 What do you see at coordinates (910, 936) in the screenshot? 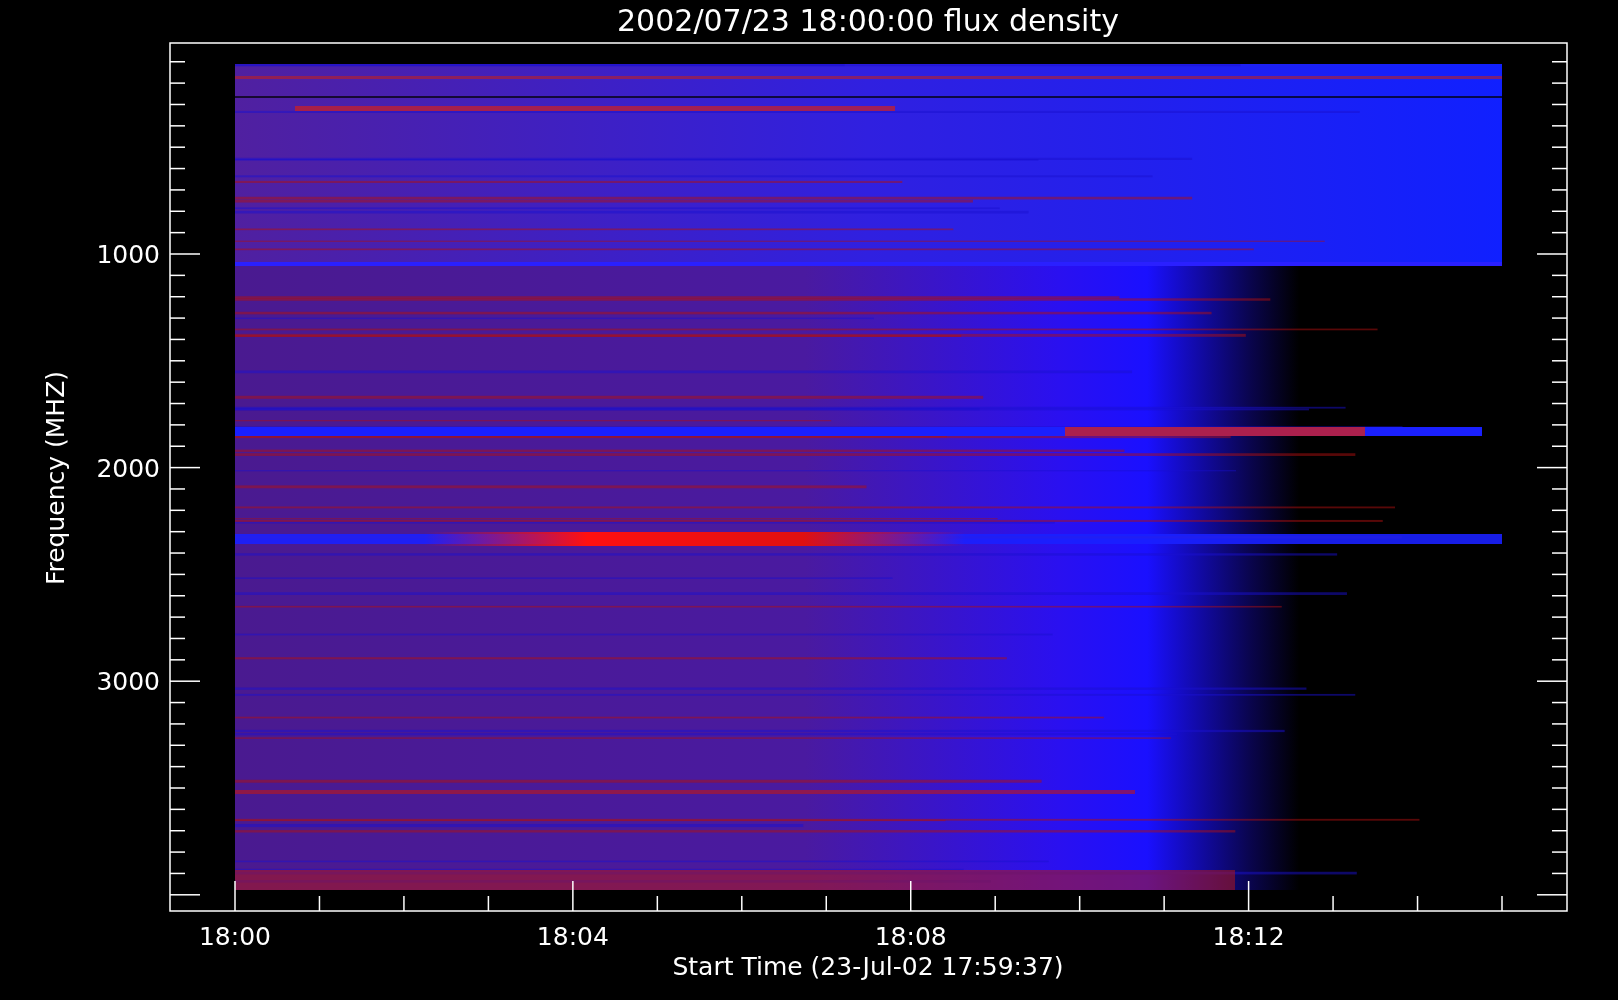
I see `x-tick-label: 18:08` at bounding box center [910, 936].